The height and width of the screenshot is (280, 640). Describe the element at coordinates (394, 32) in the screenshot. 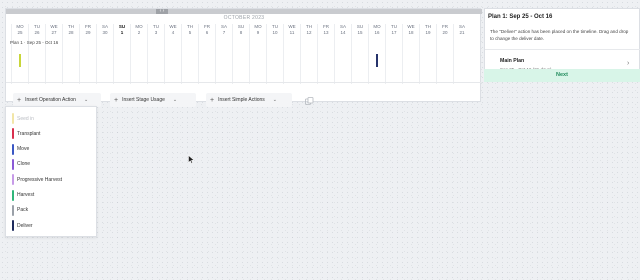

I see `day-number: 17` at that location.